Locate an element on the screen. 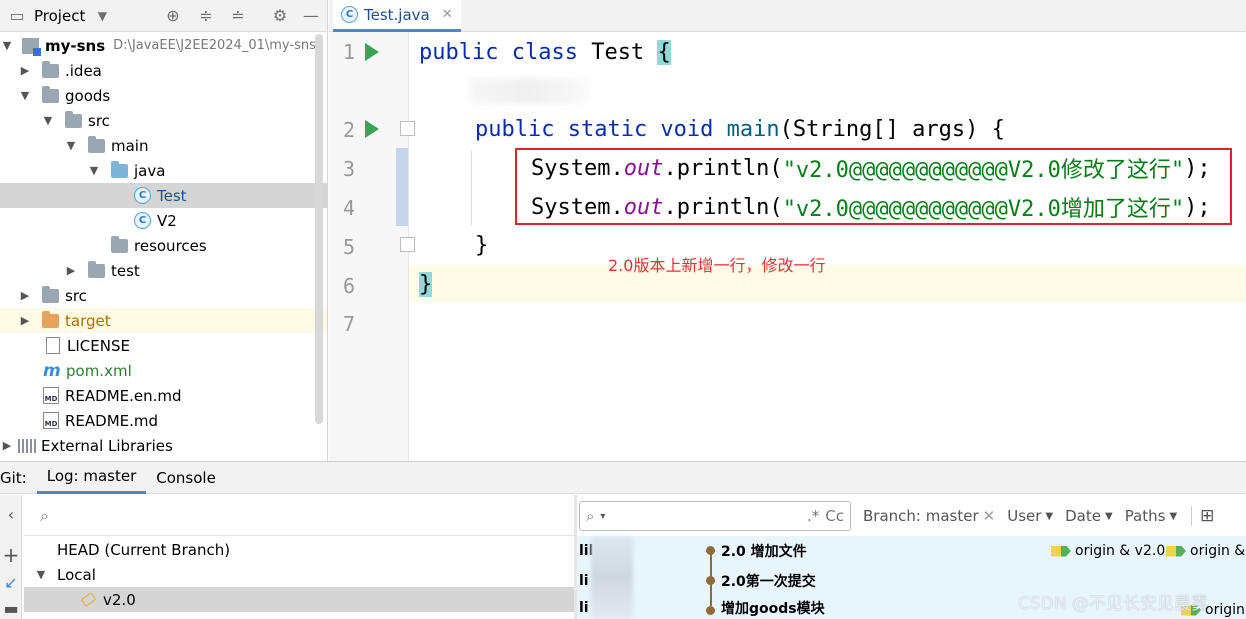  tree-item-java: ▼ java is located at coordinates (163, 170).